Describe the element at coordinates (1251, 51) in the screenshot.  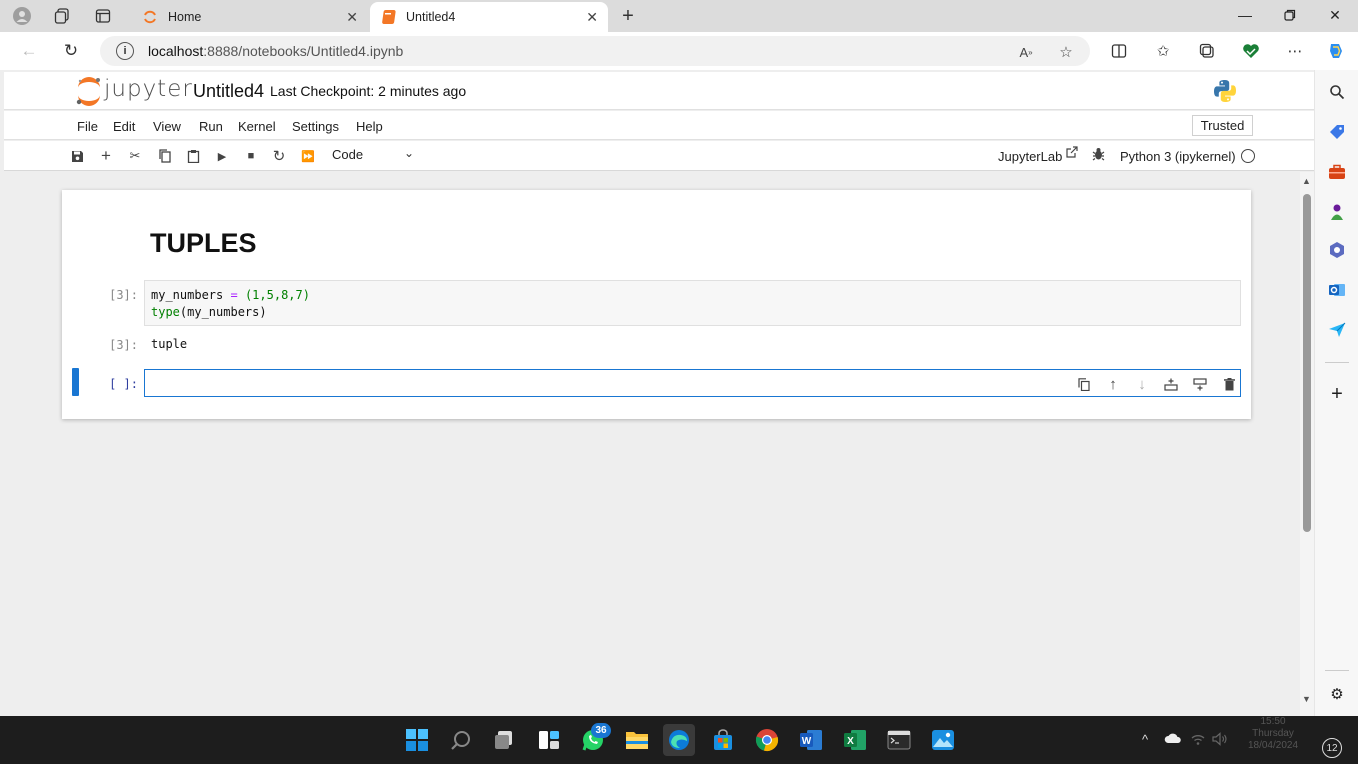
I see `browser-essentials-icon` at that location.